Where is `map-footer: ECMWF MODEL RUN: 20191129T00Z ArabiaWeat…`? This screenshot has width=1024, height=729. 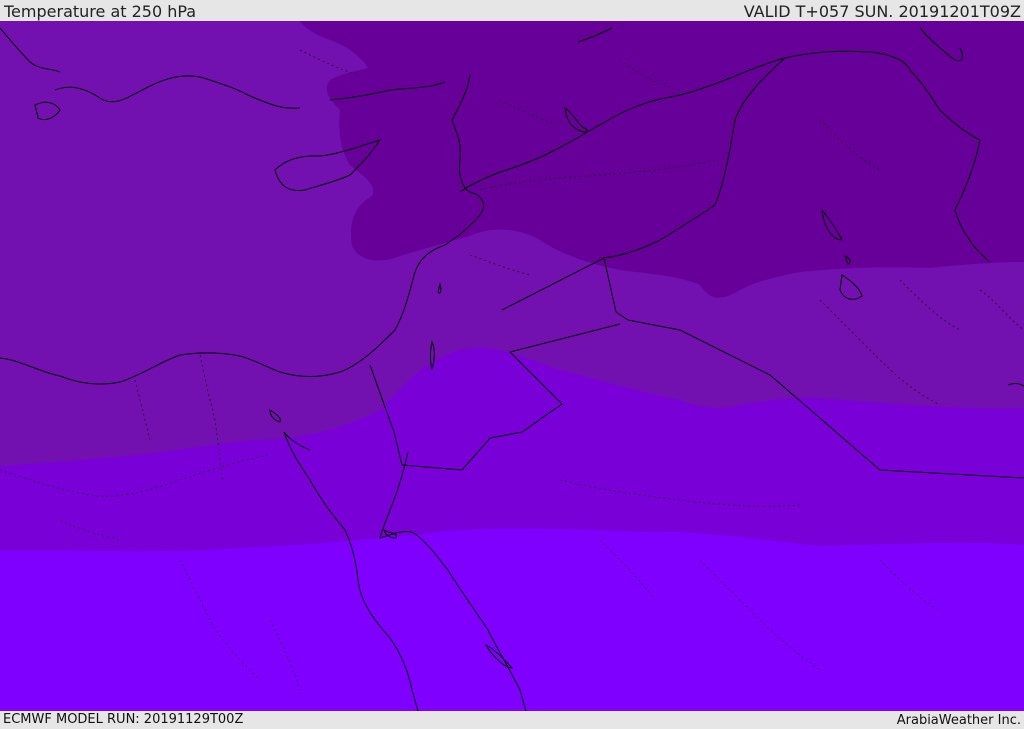 map-footer: ECMWF MODEL RUN: 20191129T00Z ArabiaWeat… is located at coordinates (512, 720).